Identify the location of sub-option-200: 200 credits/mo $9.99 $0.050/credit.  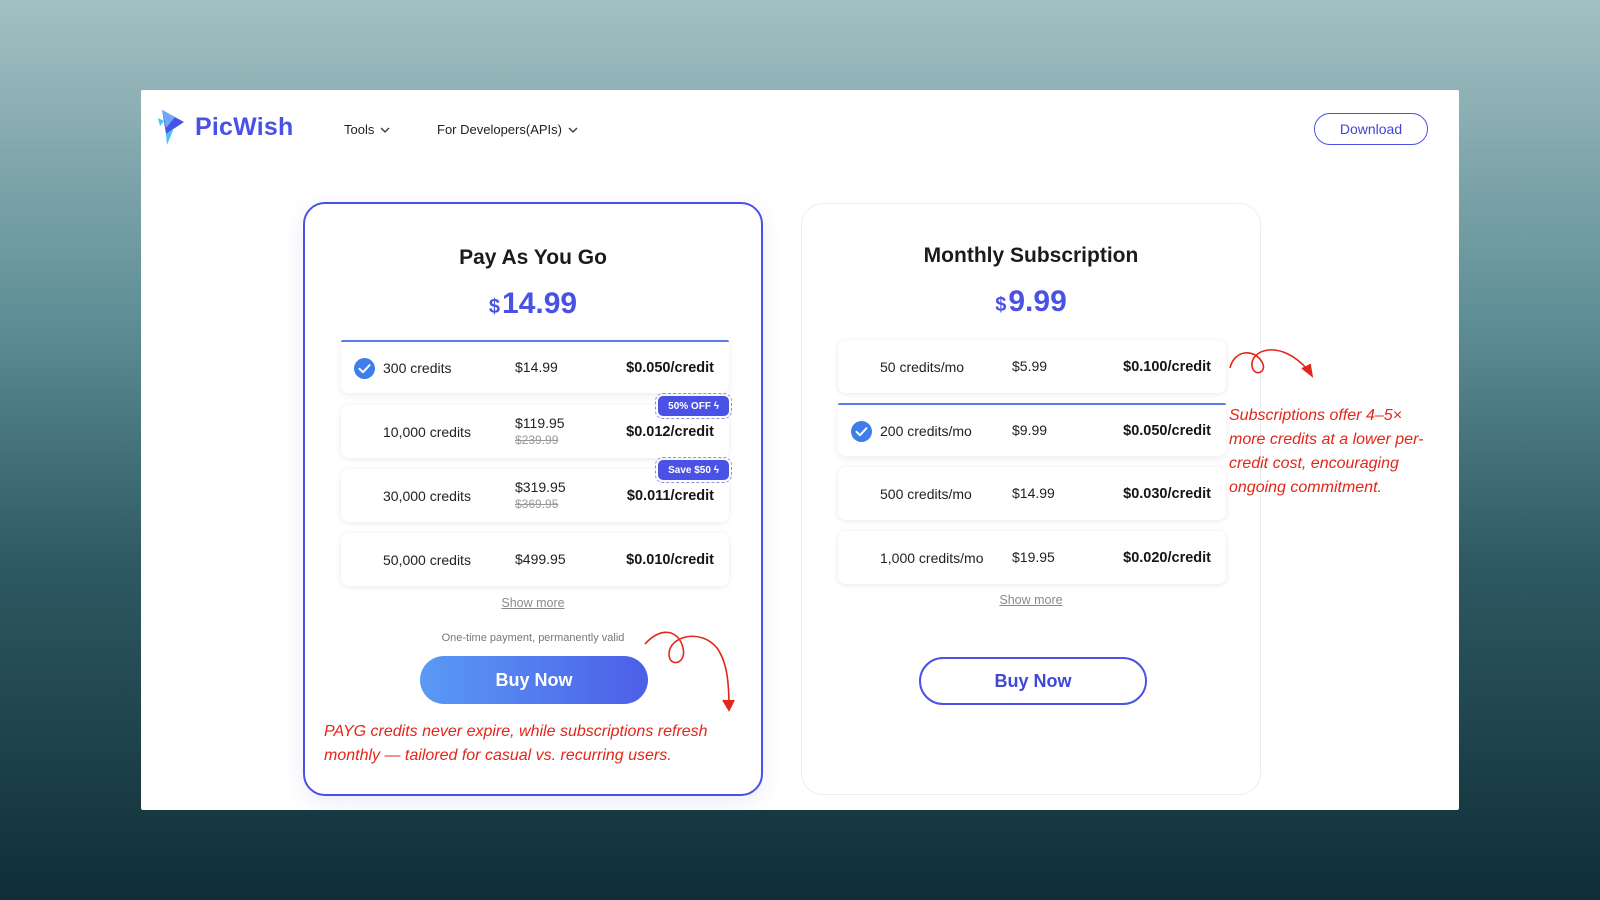
(1032, 429).